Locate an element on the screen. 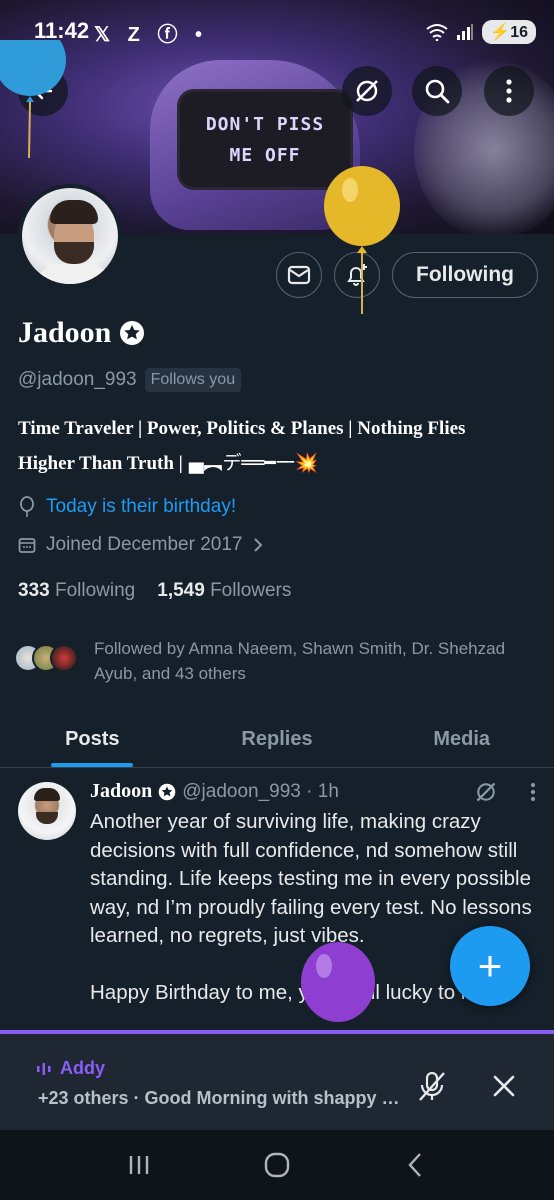 This screenshot has height=1200, width=554. chevron-right-icon is located at coordinates (258, 545).